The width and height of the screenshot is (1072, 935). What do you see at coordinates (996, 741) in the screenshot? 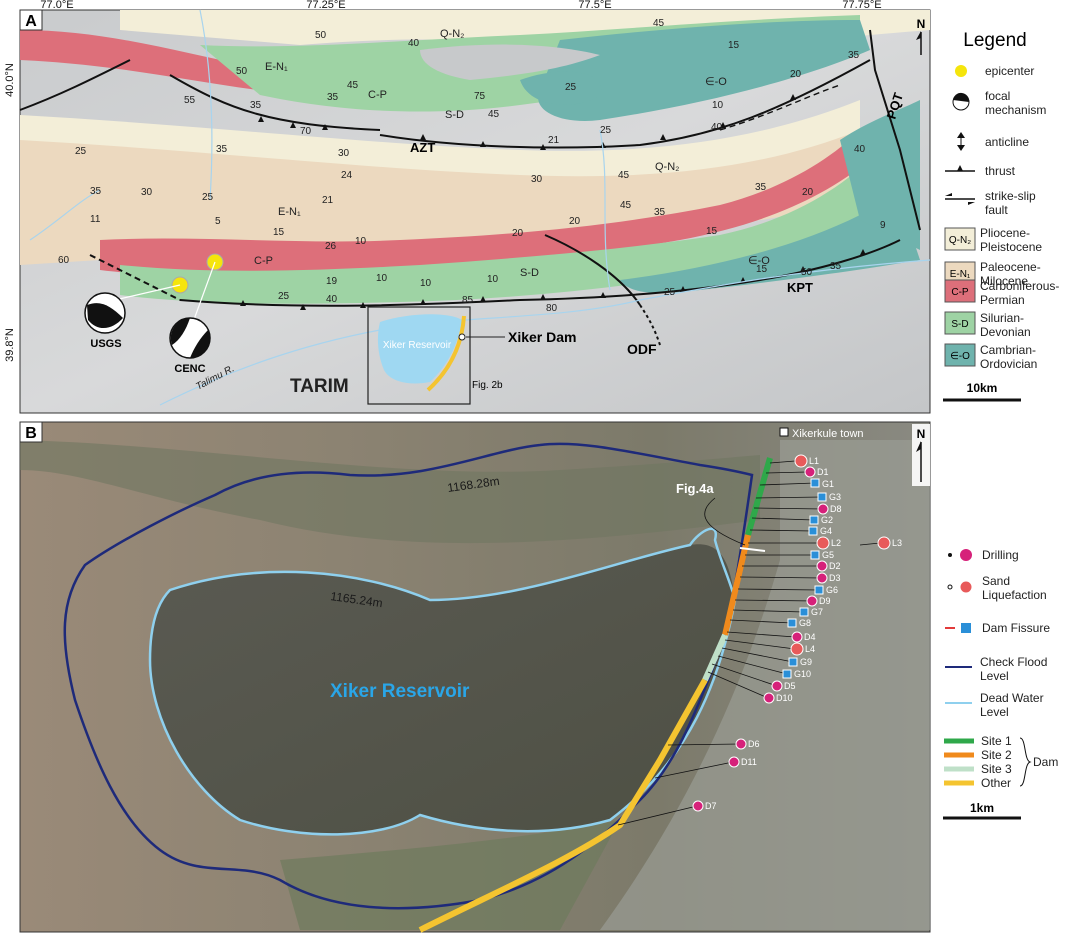
I see `svg-text: Site 1` at bounding box center [996, 741].